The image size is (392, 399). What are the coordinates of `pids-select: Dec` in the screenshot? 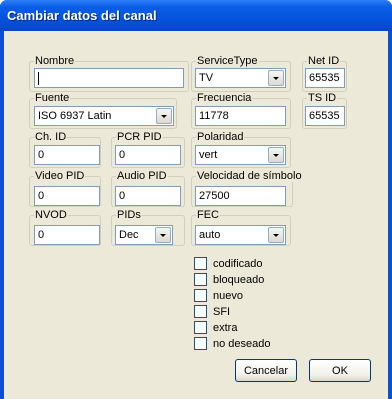 It's located at (144, 235).